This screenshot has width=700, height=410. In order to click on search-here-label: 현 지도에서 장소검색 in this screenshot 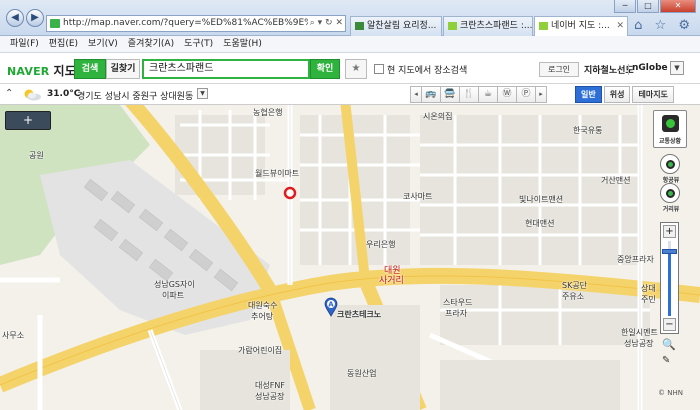, I will do `click(427, 71)`.